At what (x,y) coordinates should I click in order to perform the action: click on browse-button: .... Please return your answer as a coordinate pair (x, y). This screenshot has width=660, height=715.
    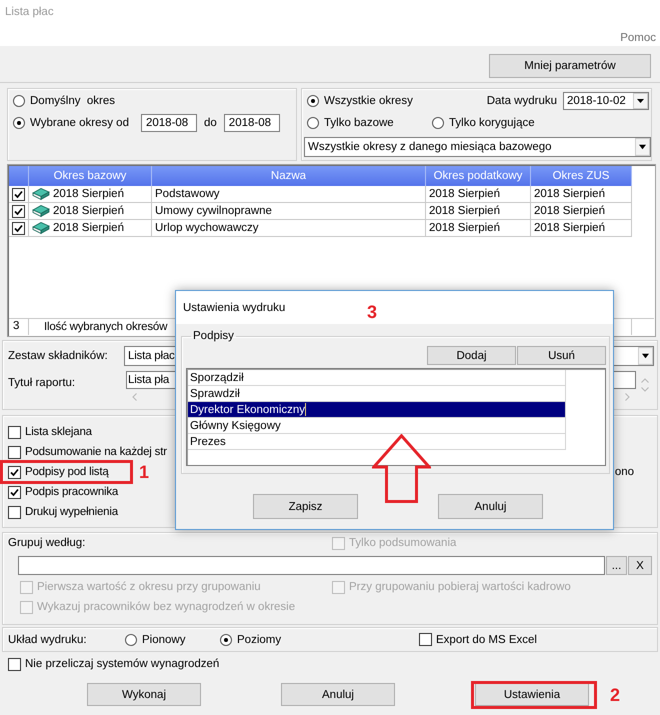
    Looking at the image, I should click on (616, 565).